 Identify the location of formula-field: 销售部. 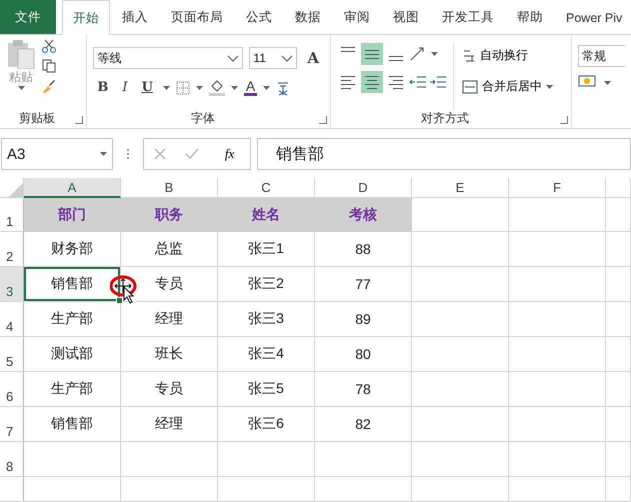
(444, 154).